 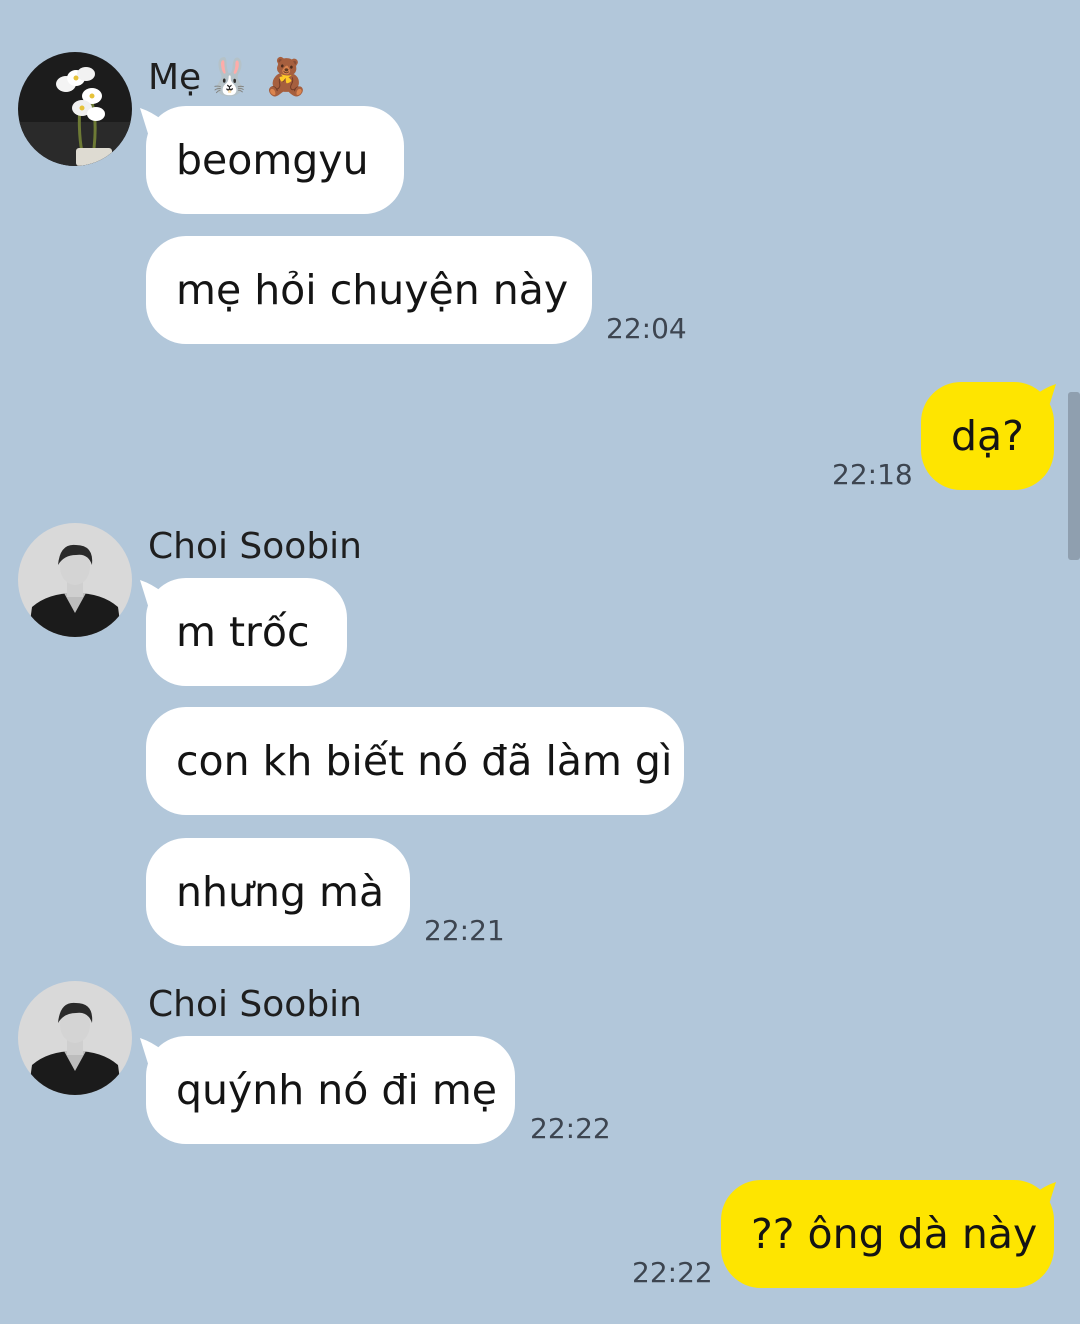 I want to click on sender-name: Mẹ 🐰 🧸, so click(x=228, y=77).